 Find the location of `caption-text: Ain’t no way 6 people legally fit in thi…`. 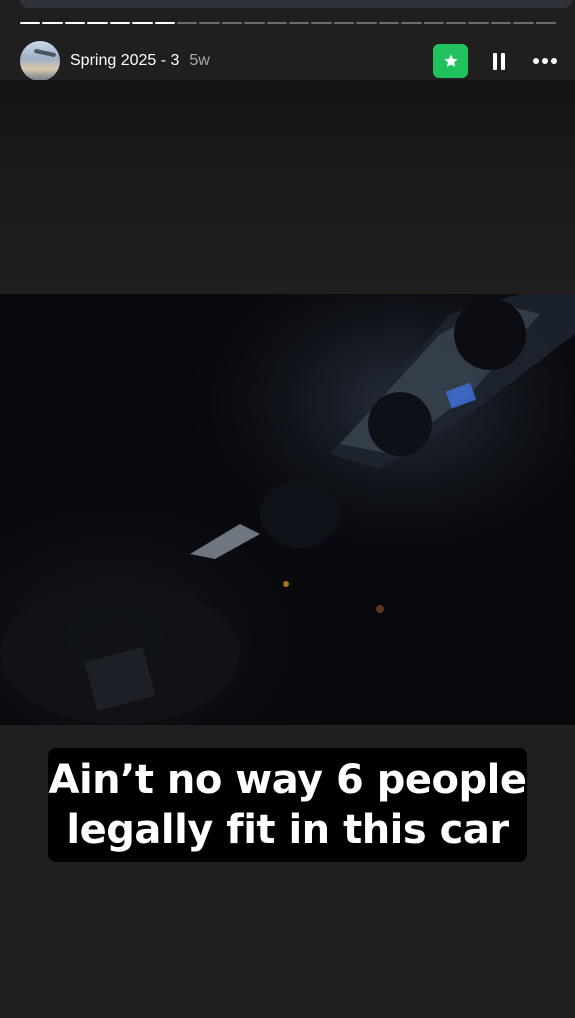

caption-text: Ain’t no way 6 people legally fit in thi… is located at coordinates (288, 805).